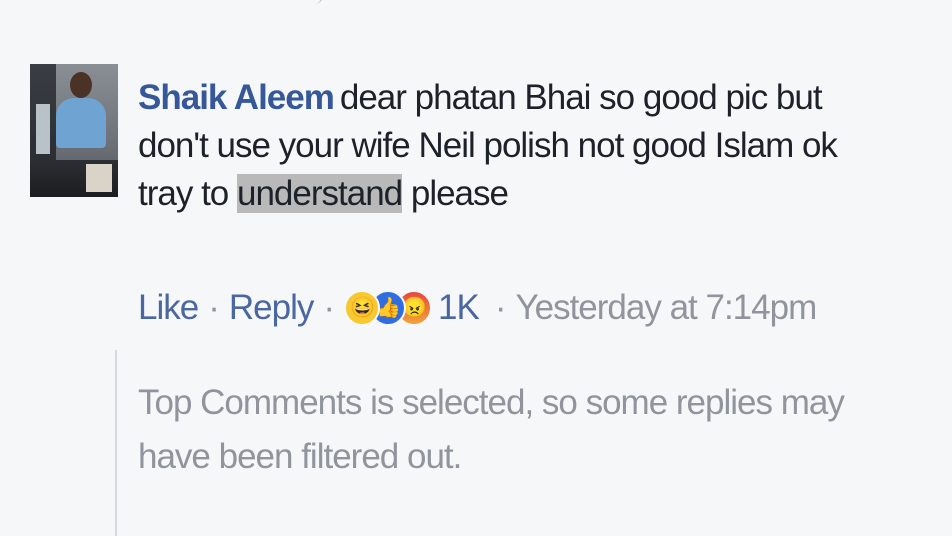 Image resolution: width=952 pixels, height=536 pixels. I want to click on like-link: Like, so click(168, 308).